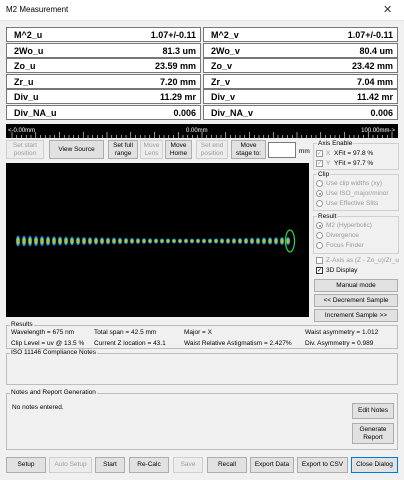 The width and height of the screenshot is (404, 480). What do you see at coordinates (103, 81) in the screenshot?
I see `measurement-row-zr-u: Zr_u 7.20 mm` at bounding box center [103, 81].